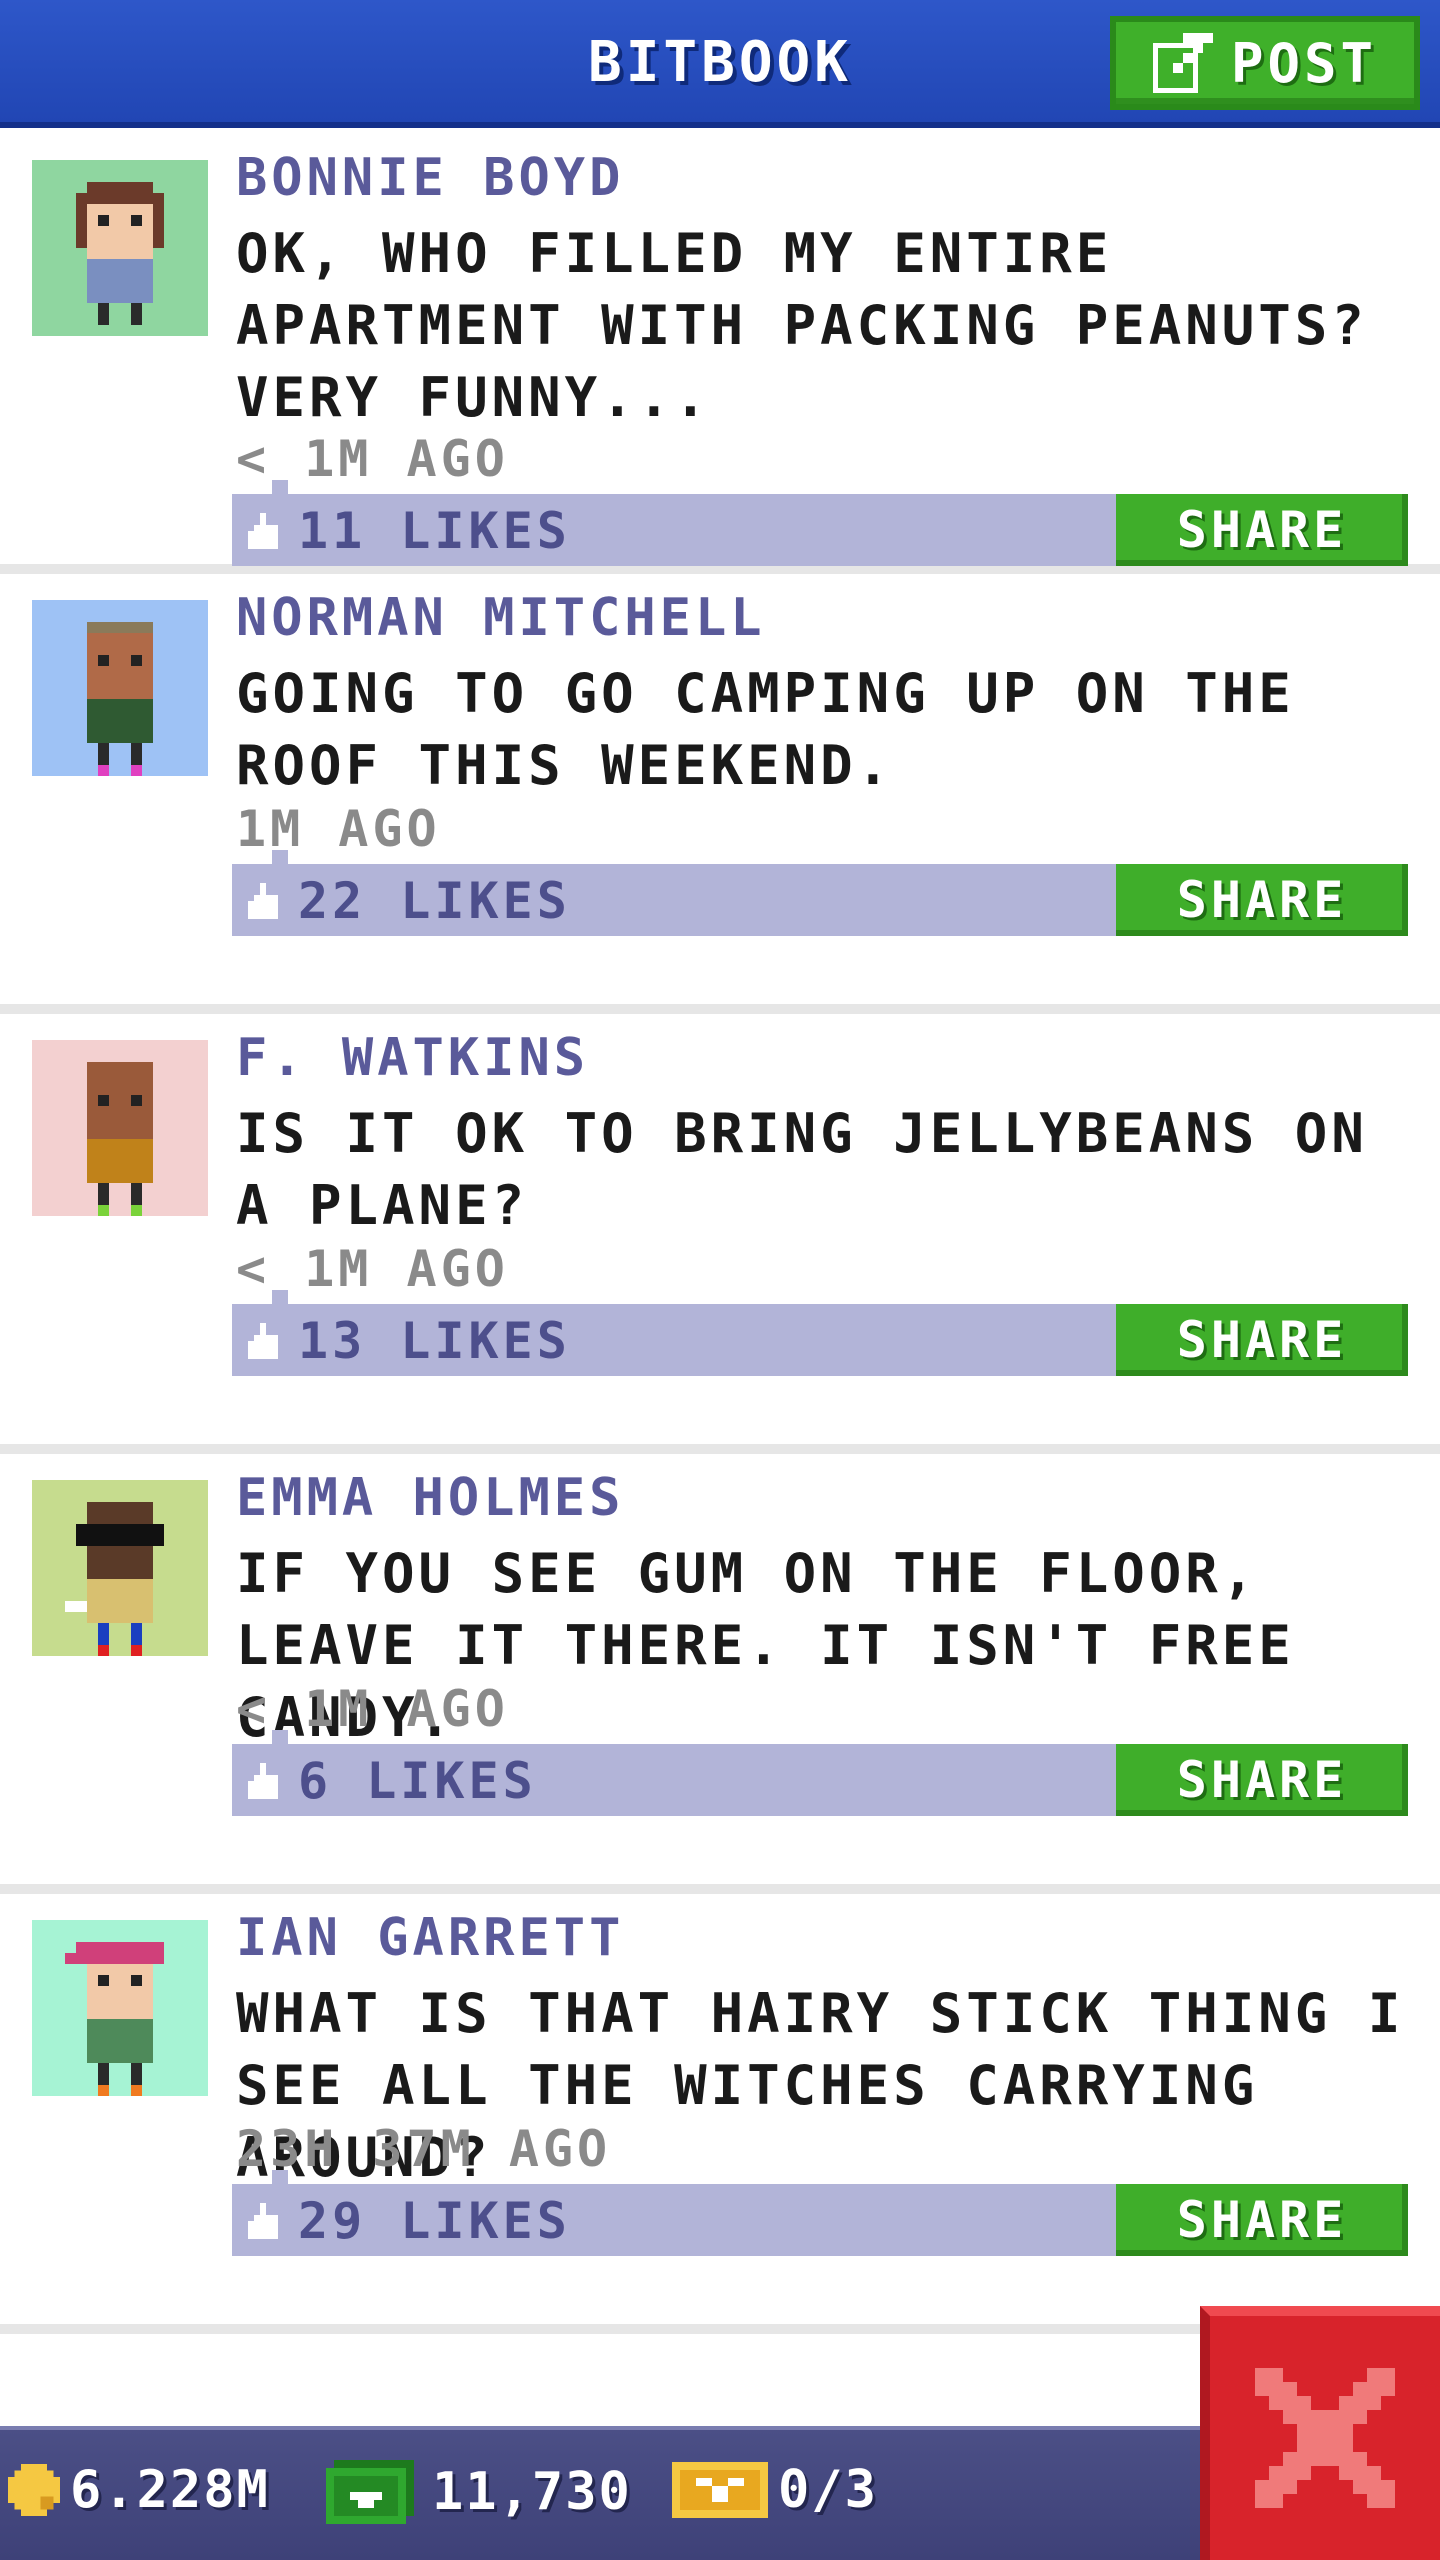 Image resolution: width=1440 pixels, height=2560 pixels. I want to click on likes-count: 29 LIKES, so click(409, 2221).